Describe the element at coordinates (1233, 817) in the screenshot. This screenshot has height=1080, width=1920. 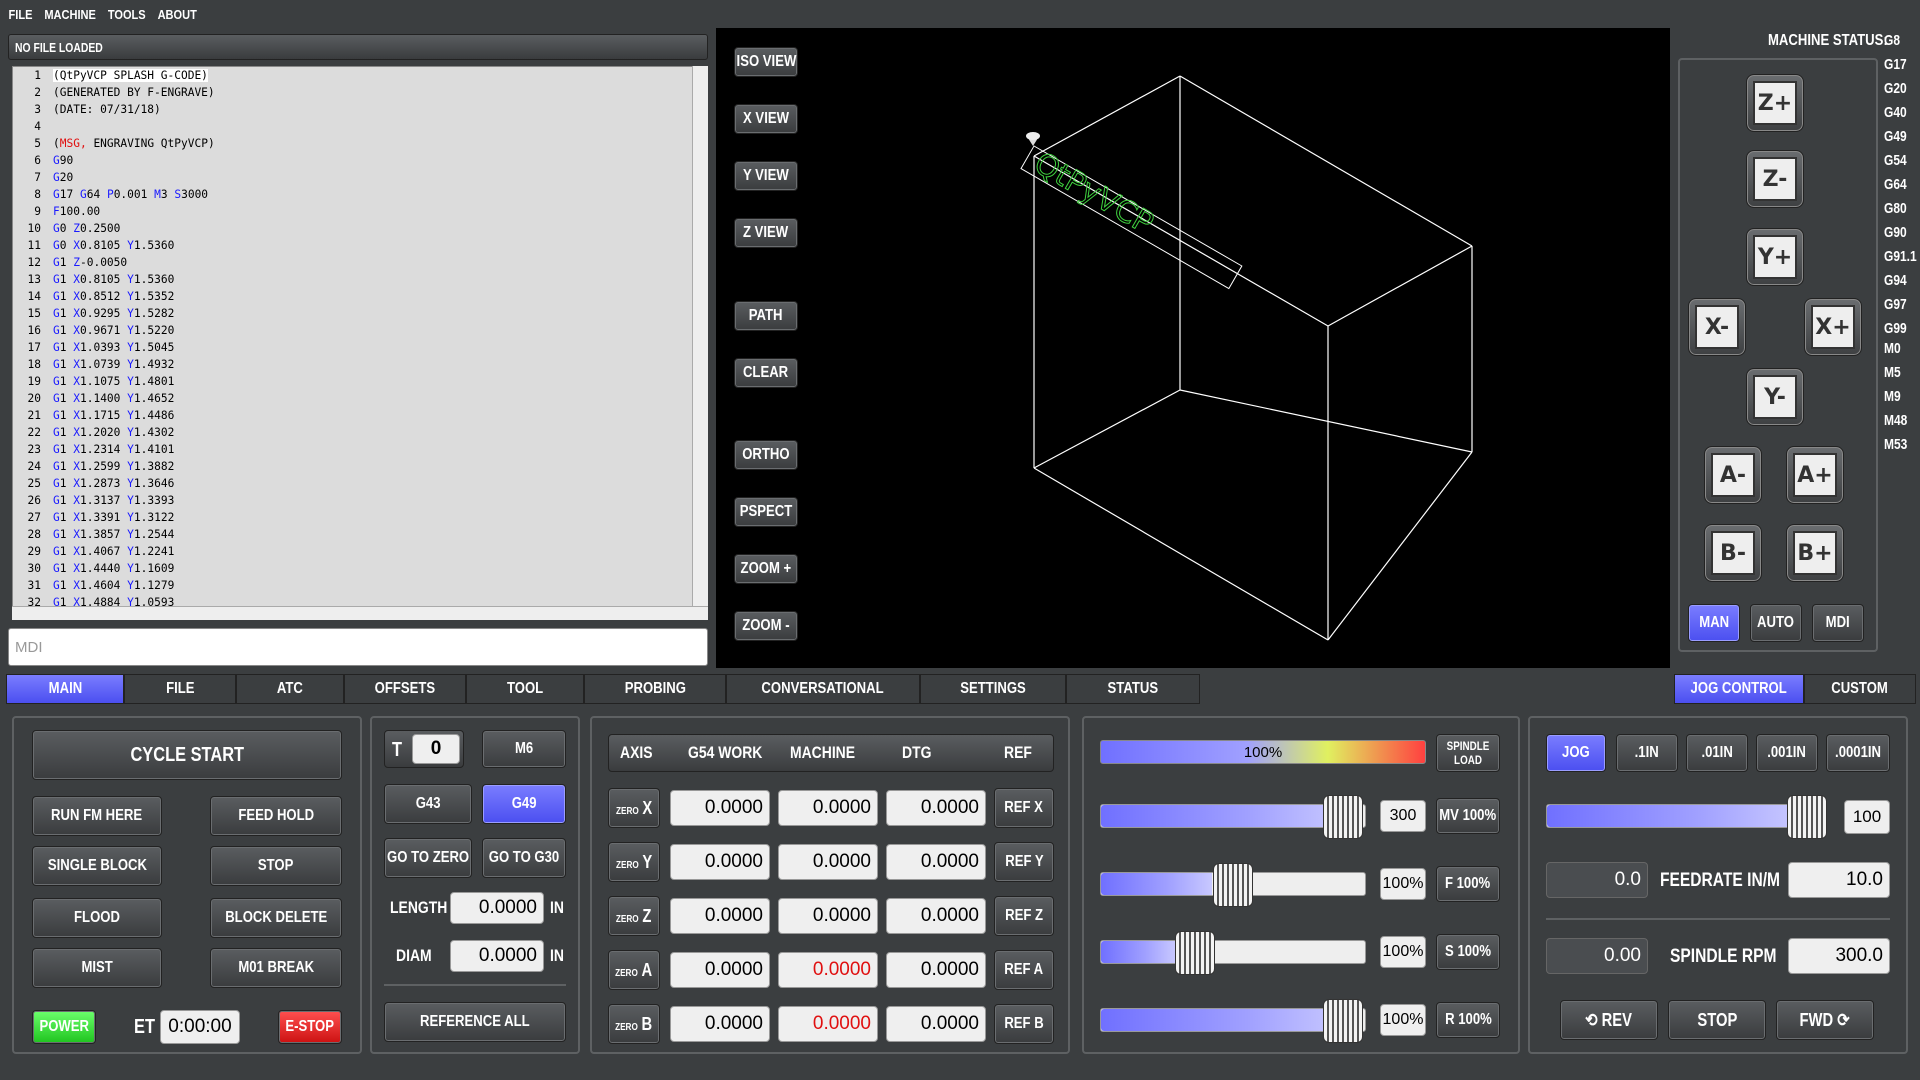
I see `max-velocity-slider` at that location.